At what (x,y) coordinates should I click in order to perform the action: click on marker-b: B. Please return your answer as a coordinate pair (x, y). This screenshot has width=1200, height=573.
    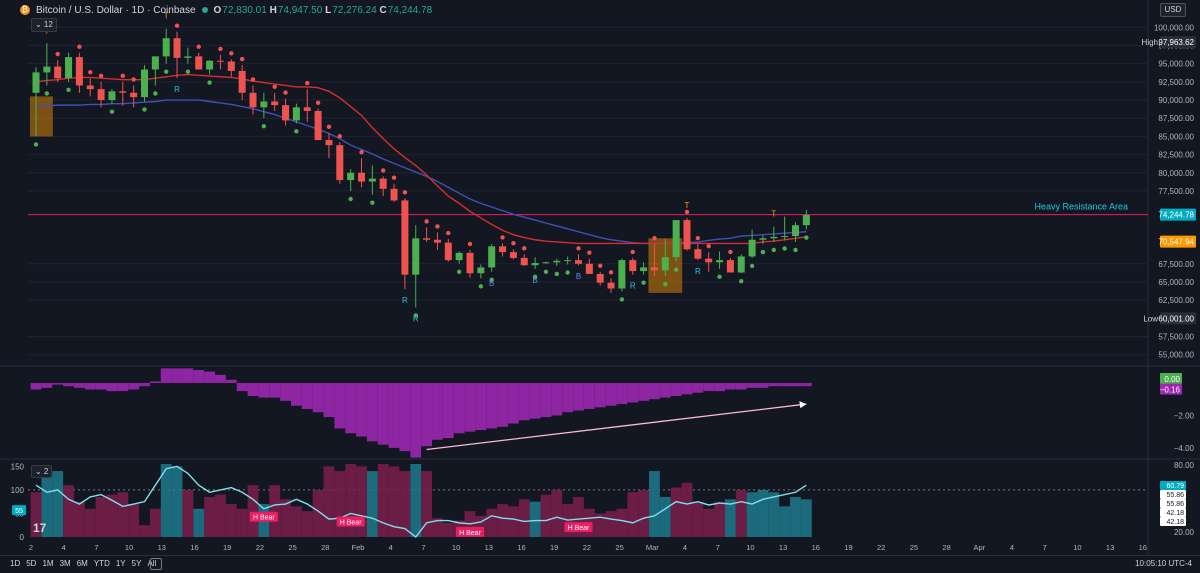
    Looking at the image, I should click on (491, 283).